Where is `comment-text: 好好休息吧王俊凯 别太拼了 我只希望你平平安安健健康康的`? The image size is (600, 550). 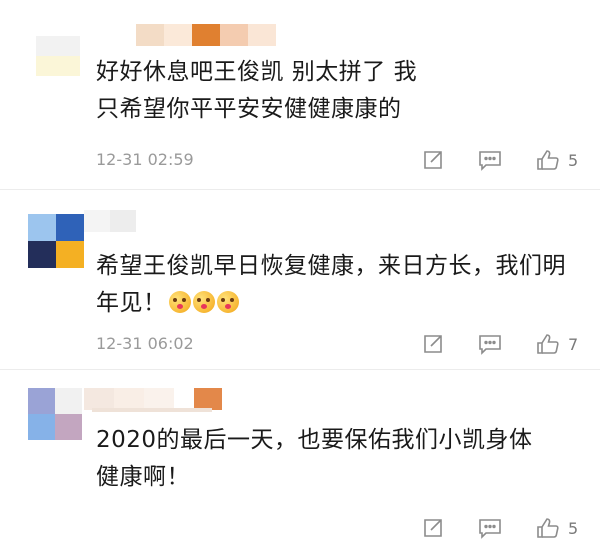 comment-text: 好好休息吧王俊凯 别太拼了 我只希望你平平安安健健康康的 is located at coordinates (257, 90).